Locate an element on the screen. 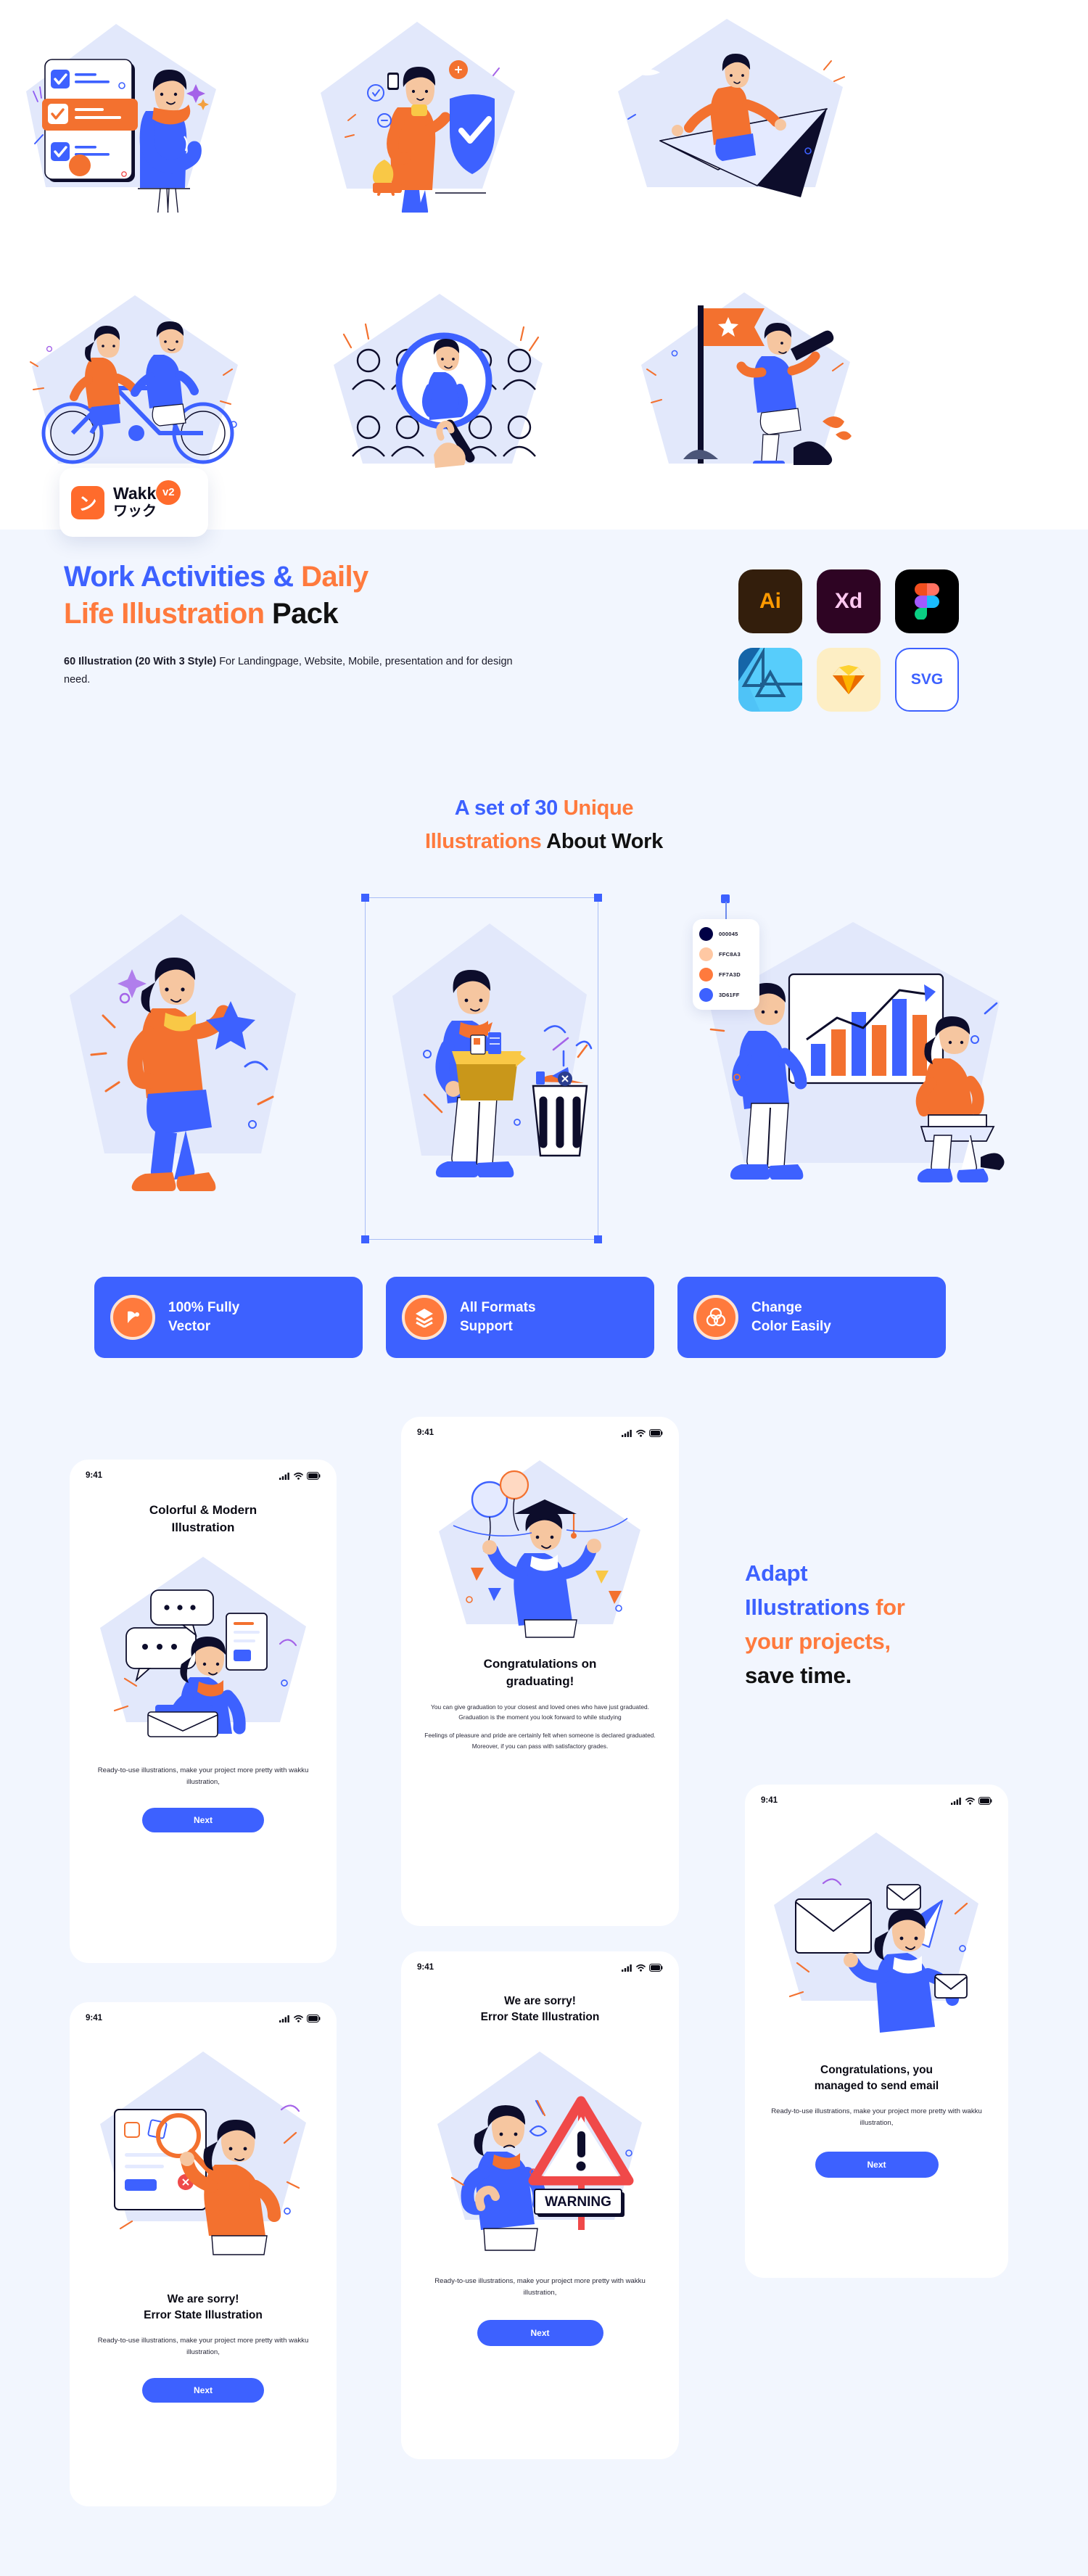 The height and width of the screenshot is (2576, 1088). illustration-card-flag-telescope is located at coordinates (748, 383).